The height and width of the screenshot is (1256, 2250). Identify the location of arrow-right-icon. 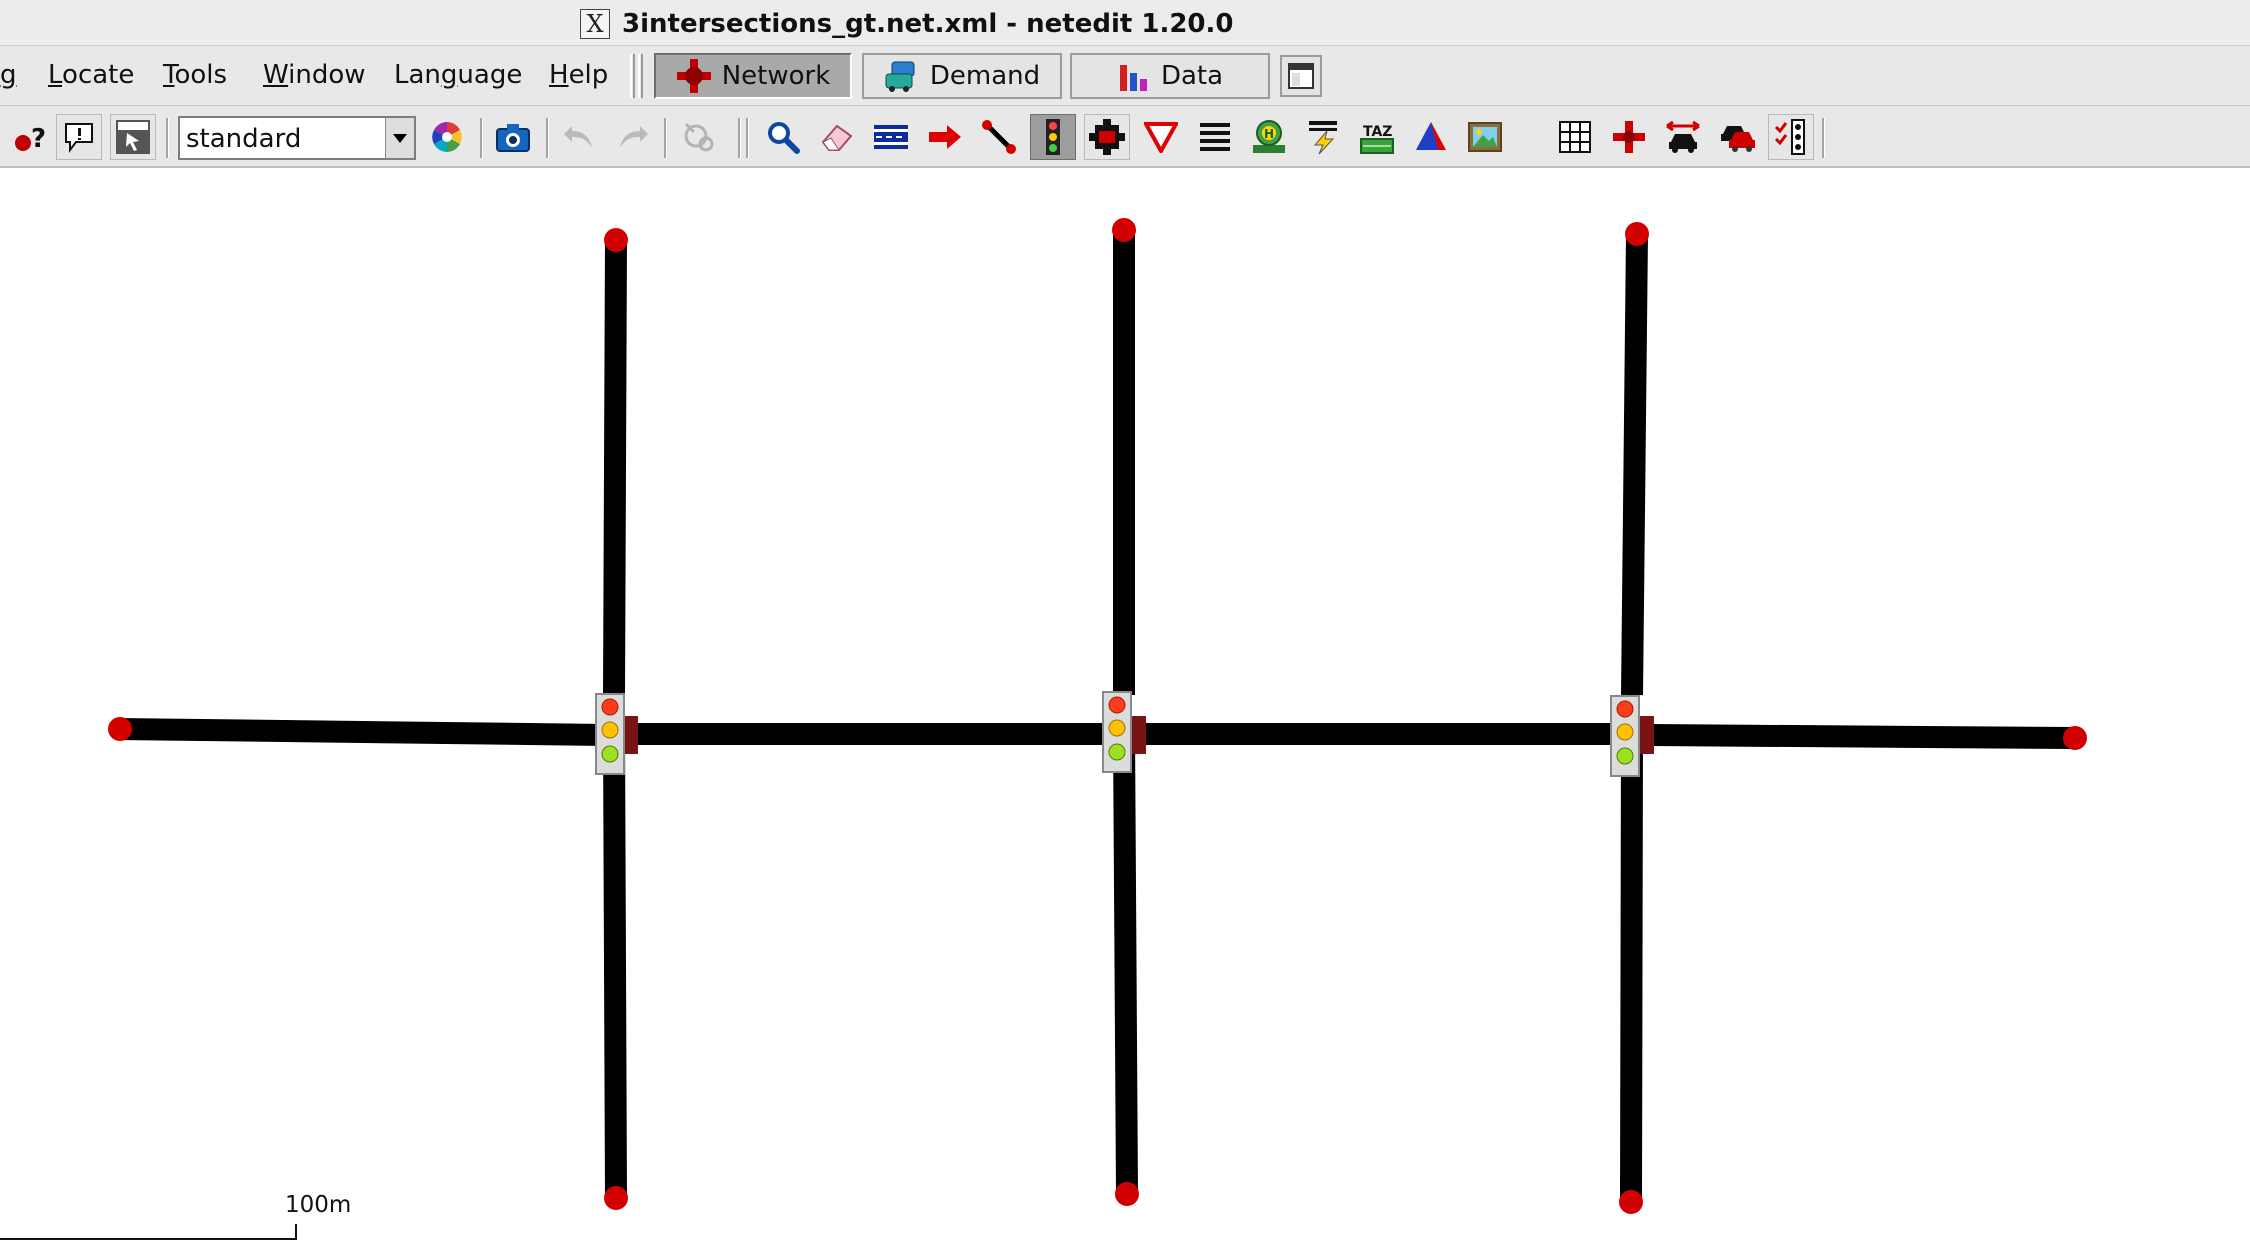
(945, 137).